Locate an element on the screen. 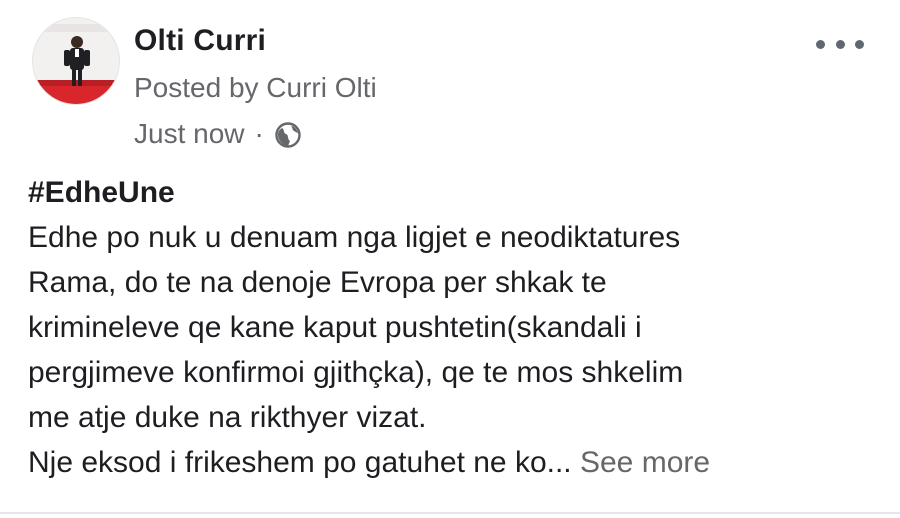  globe-icon is located at coordinates (288, 135).